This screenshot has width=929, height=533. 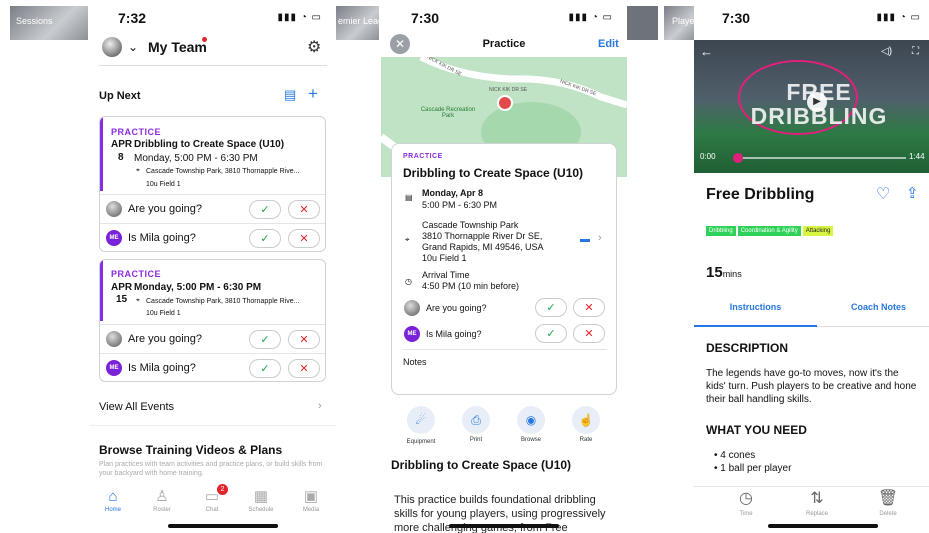 What do you see at coordinates (133, 47) in the screenshot?
I see `chevron-down-icon: ⌄` at bounding box center [133, 47].